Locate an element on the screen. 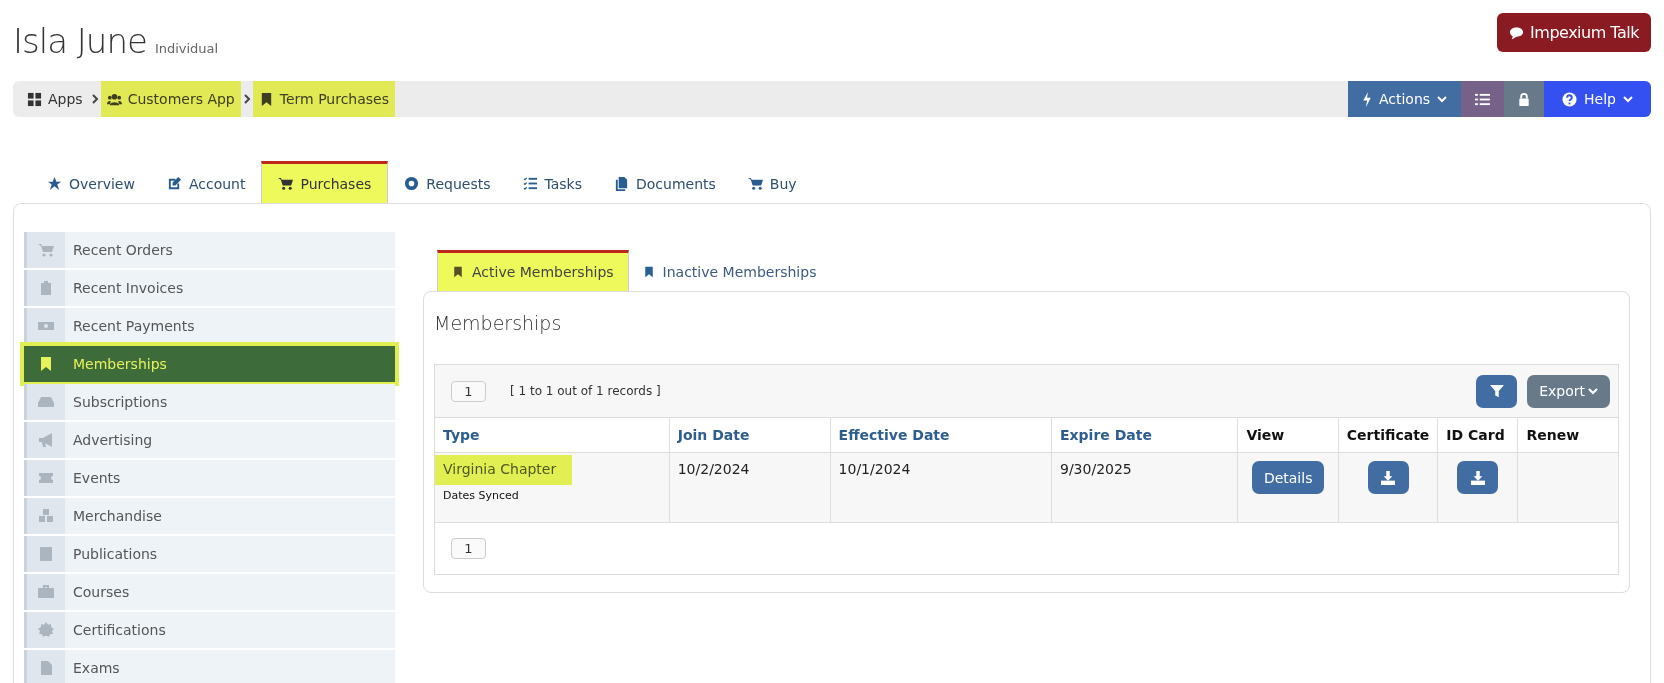  panel-title: Memberships is located at coordinates (498, 323).